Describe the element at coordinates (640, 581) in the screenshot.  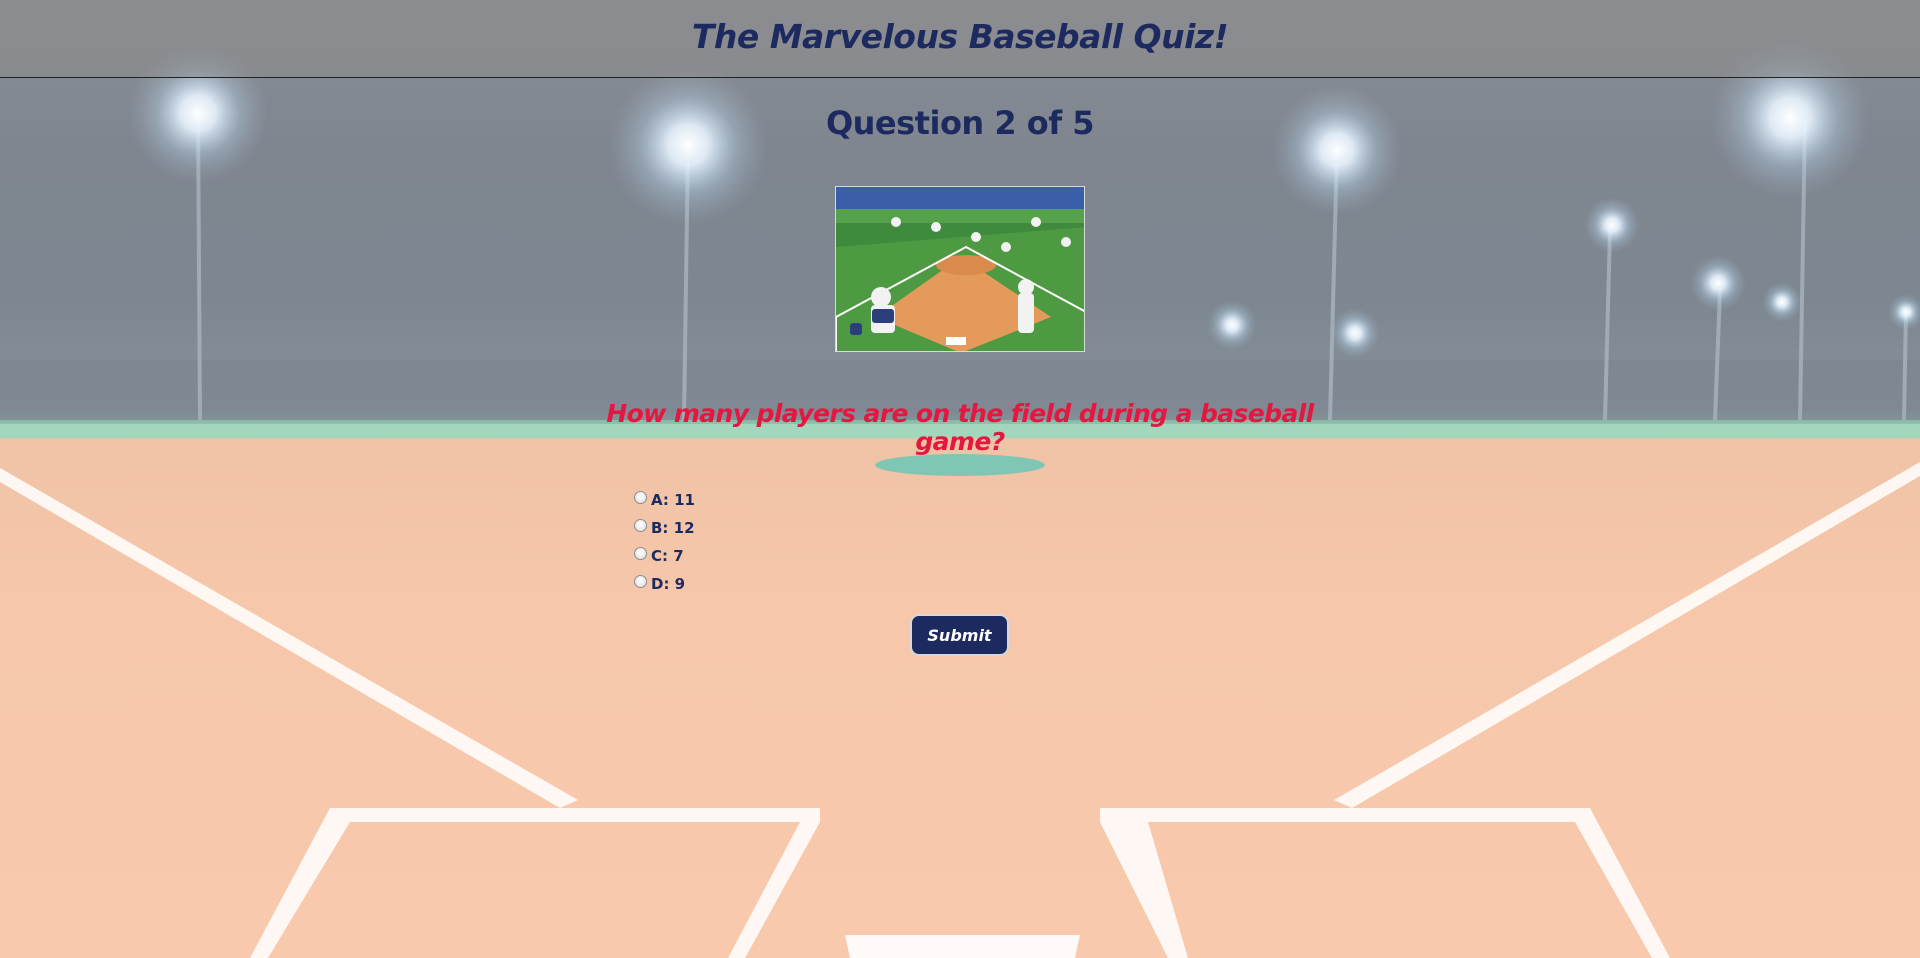
I see `option-d-radio` at that location.